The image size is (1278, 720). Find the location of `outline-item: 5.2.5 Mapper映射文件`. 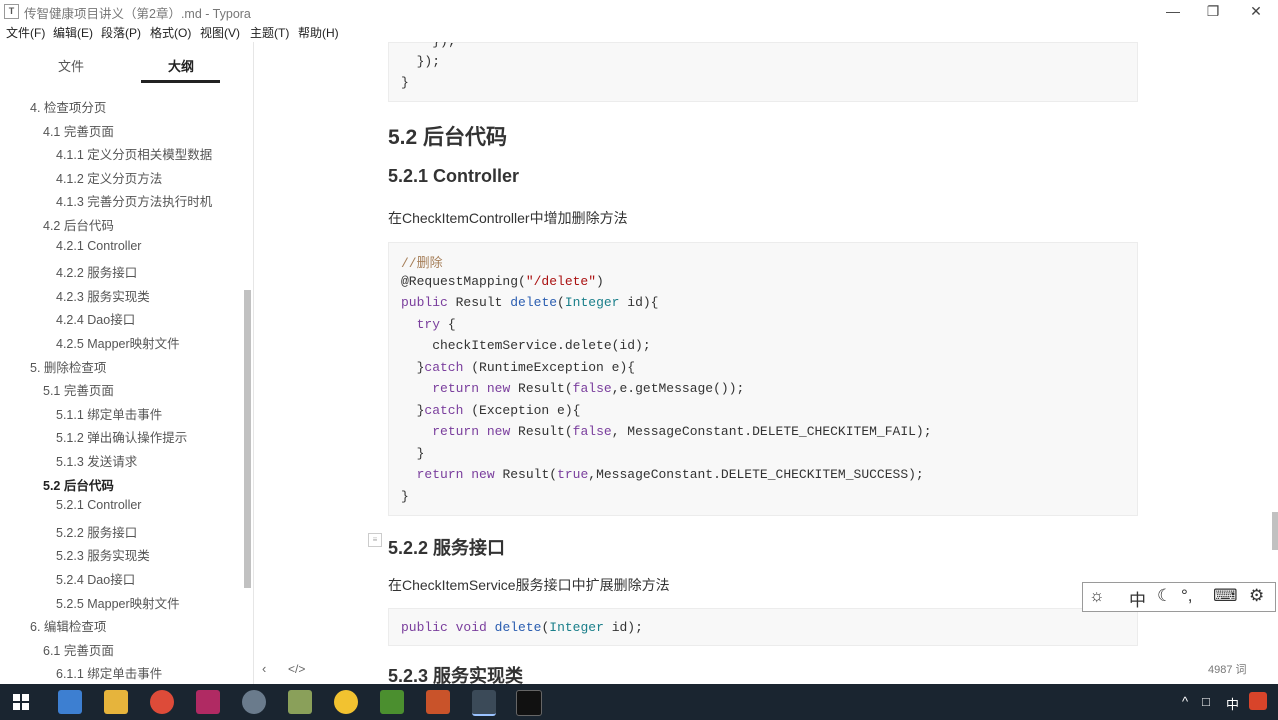

outline-item: 5.2.5 Mapper映射文件 is located at coordinates (118, 602).